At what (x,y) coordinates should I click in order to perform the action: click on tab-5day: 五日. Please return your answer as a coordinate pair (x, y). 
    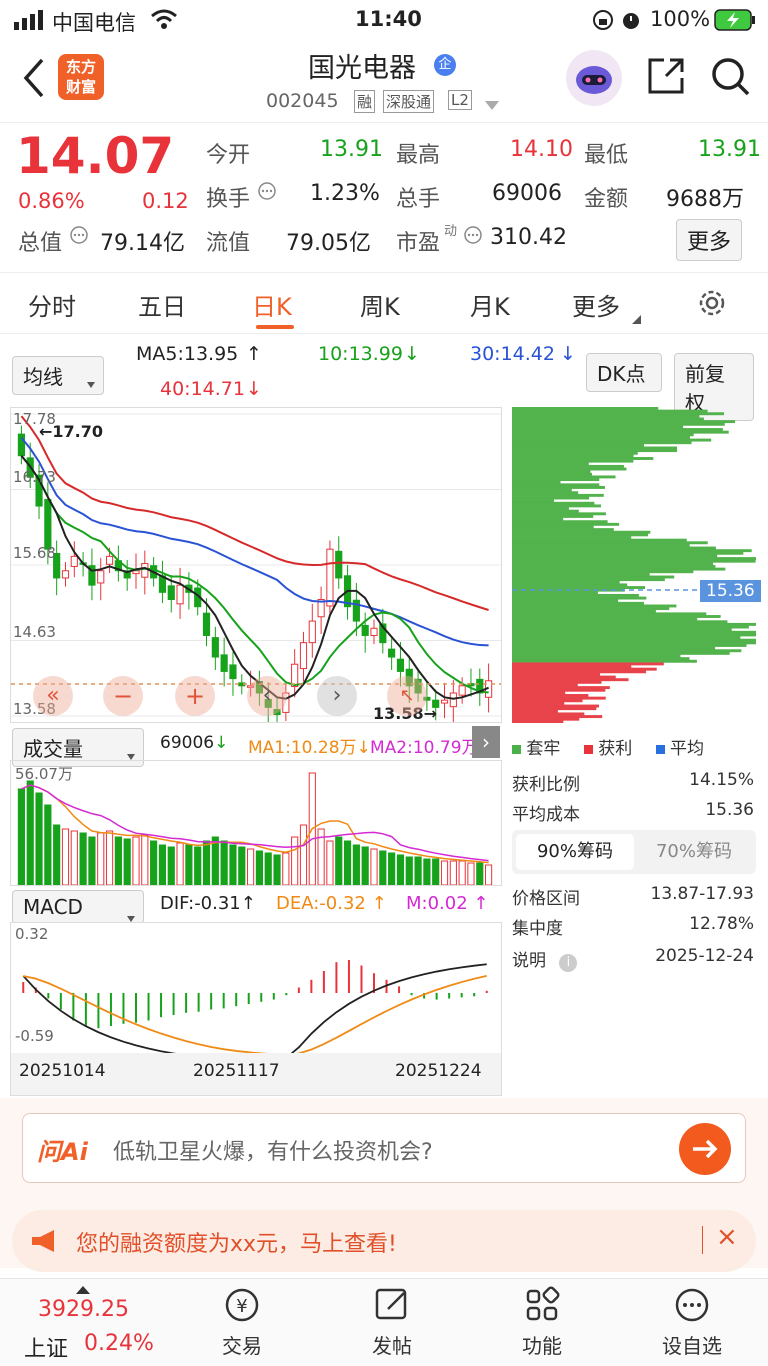
    Looking at the image, I should click on (162, 304).